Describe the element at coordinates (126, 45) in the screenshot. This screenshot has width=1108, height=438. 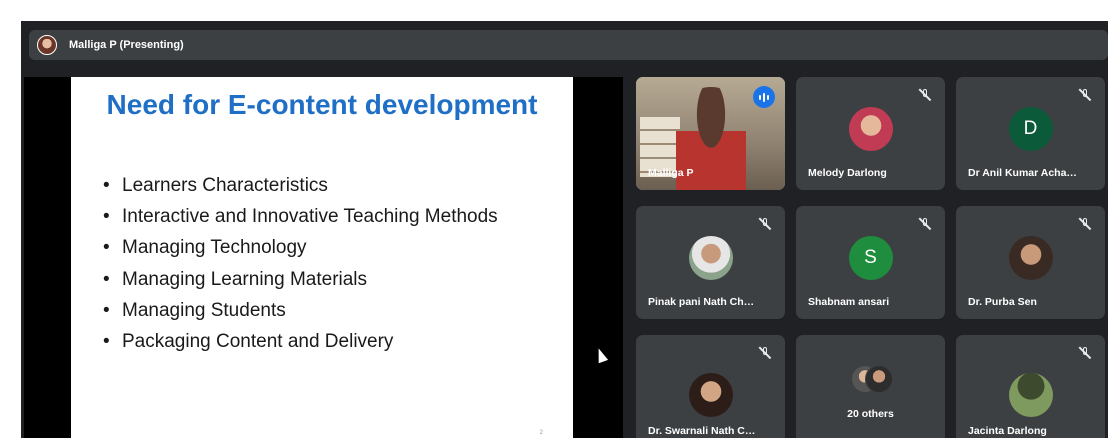
I see `presenter-title: Malliga P (Presenting)` at that location.